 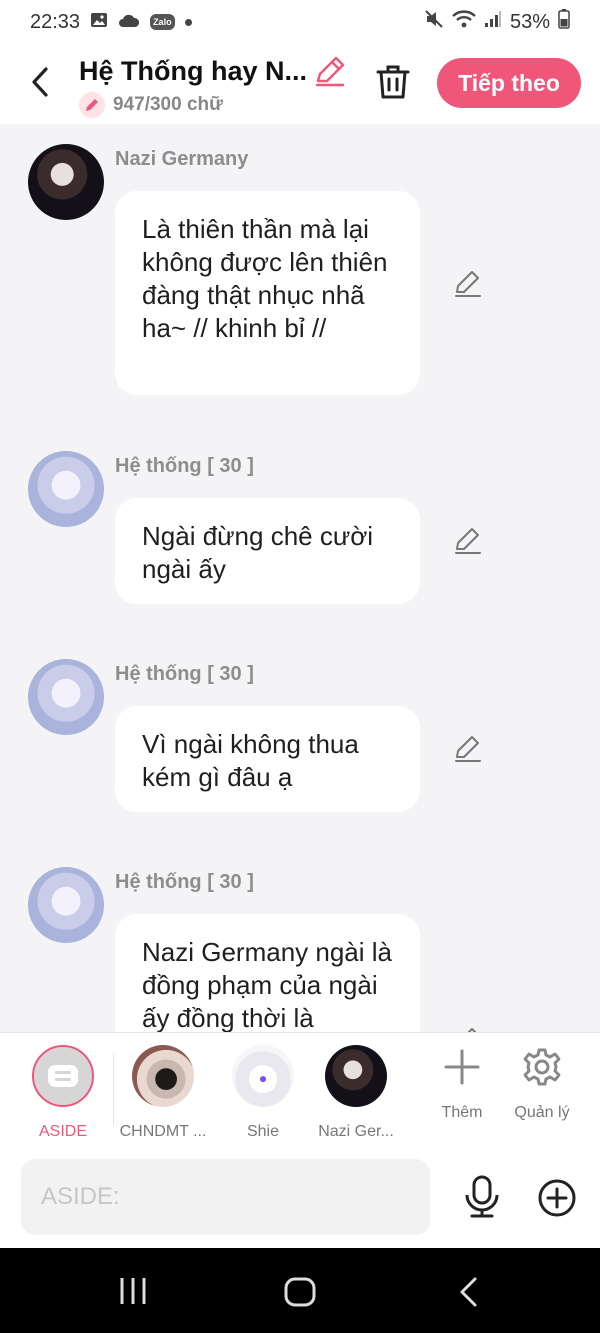 I want to click on message-bubble: Ngài đừng chê cười ngài ấy, so click(x=267, y=551).